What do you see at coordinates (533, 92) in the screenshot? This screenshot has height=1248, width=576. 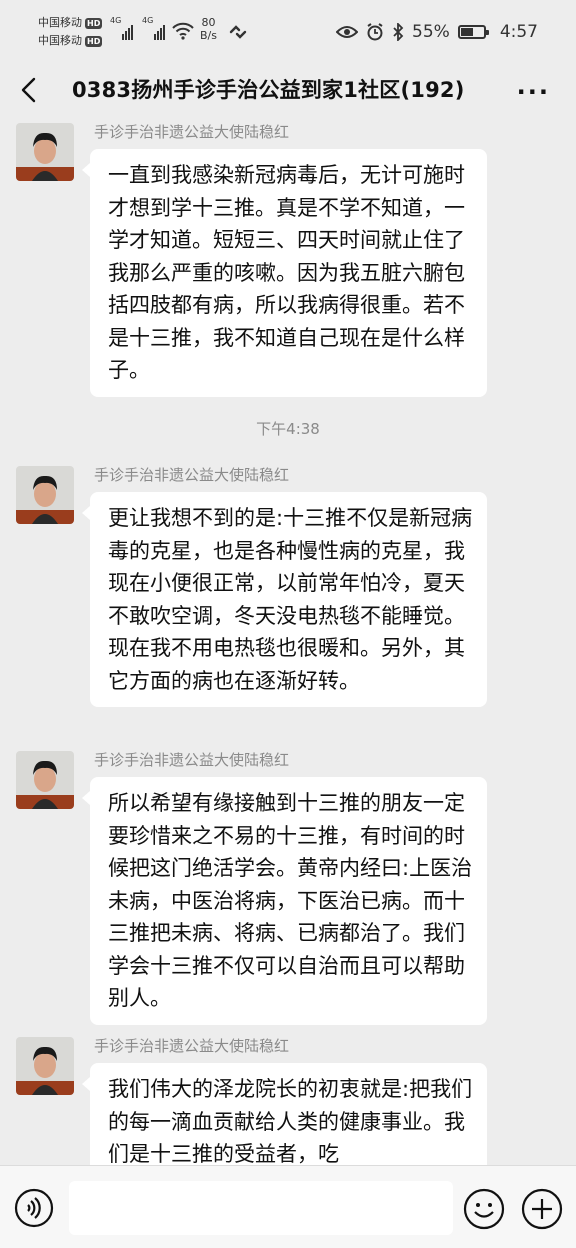 I see `more-options-icon: ···` at bounding box center [533, 92].